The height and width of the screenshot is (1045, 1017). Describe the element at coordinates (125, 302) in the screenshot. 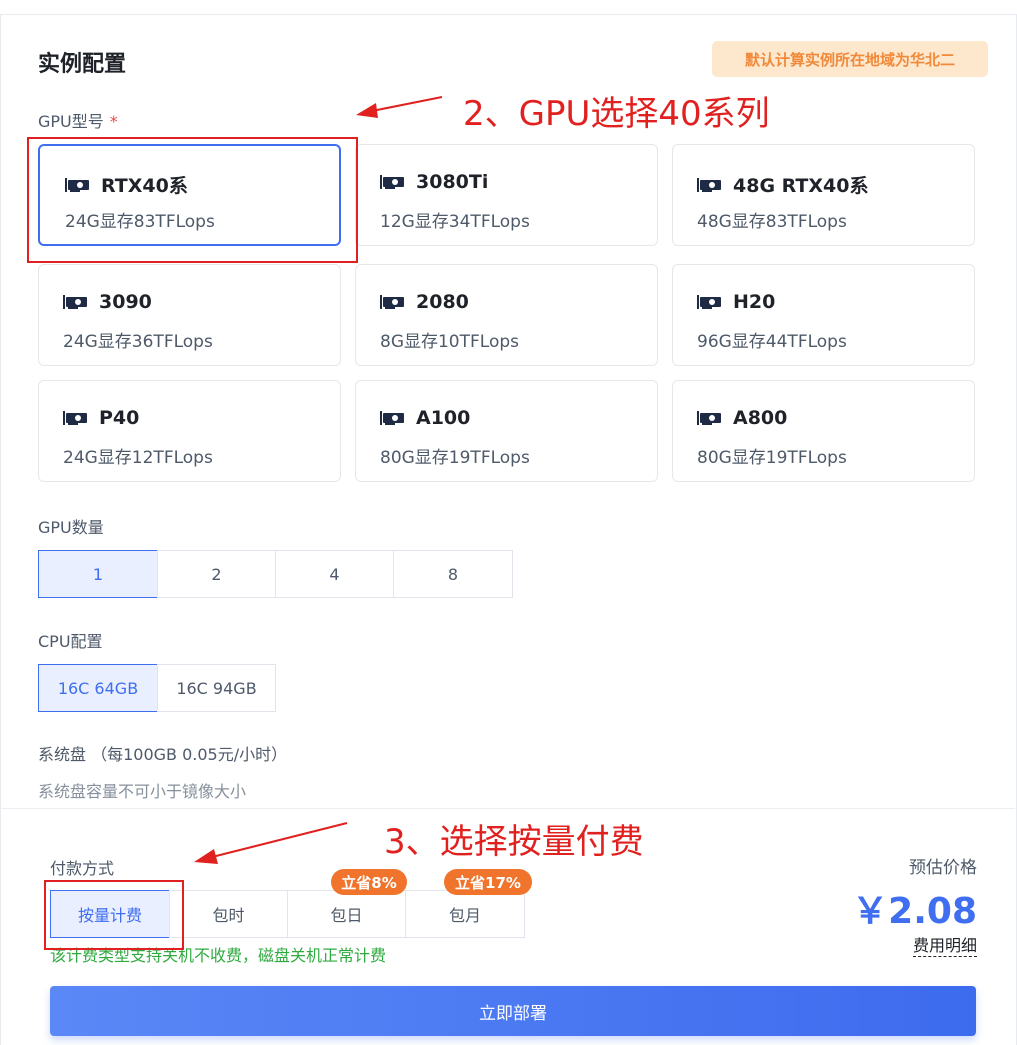

I see `gpu-card-name-text: 3090` at that location.